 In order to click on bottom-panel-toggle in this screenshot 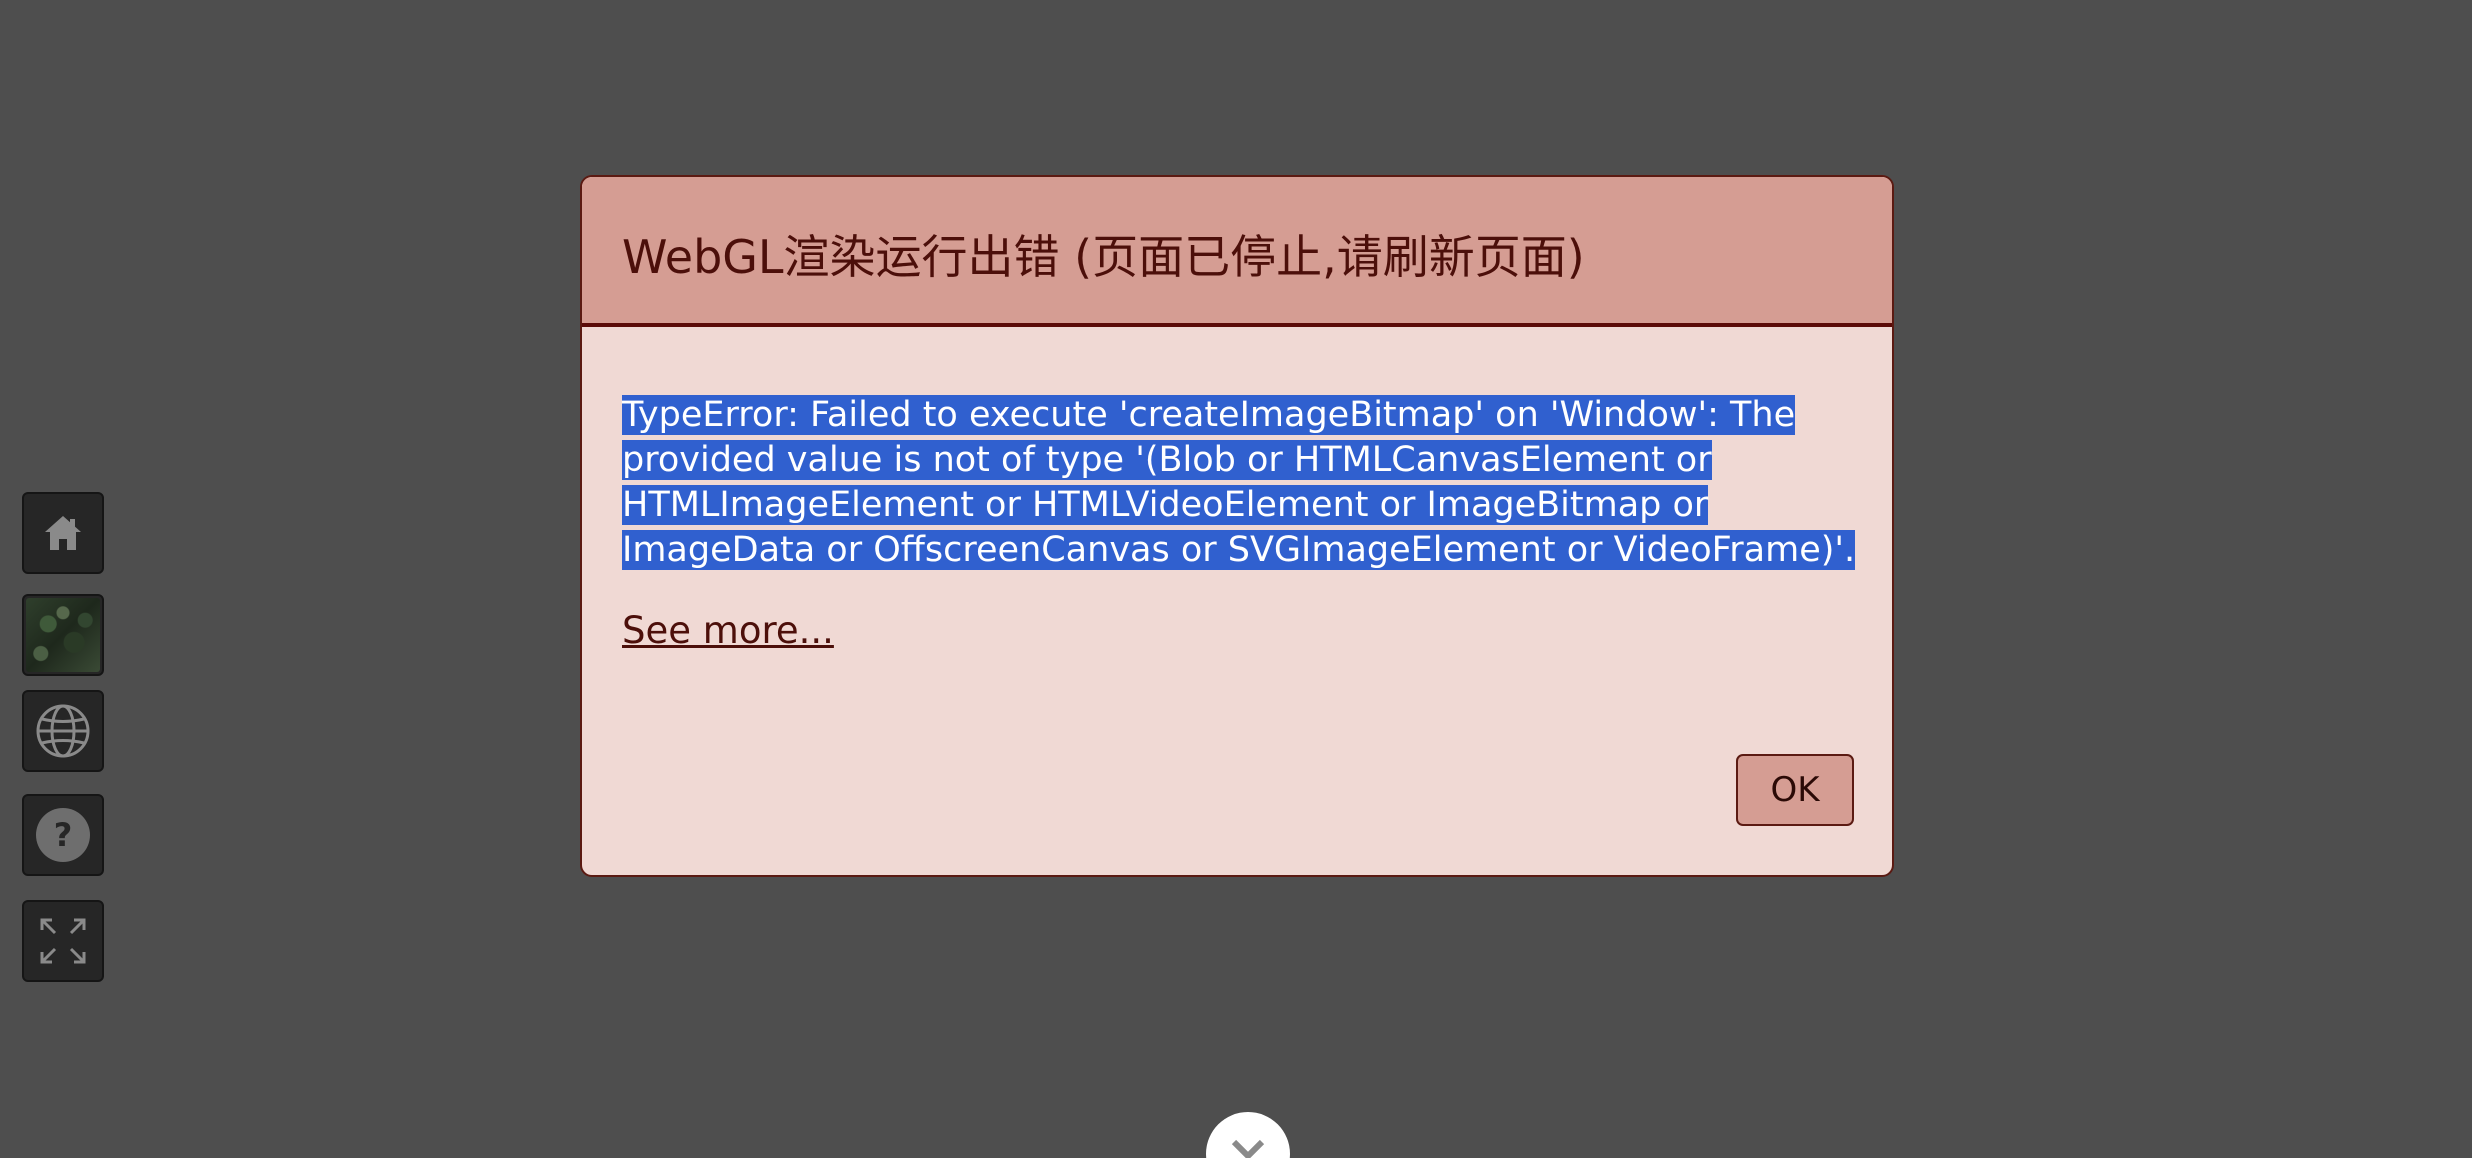, I will do `click(1248, 1135)`.